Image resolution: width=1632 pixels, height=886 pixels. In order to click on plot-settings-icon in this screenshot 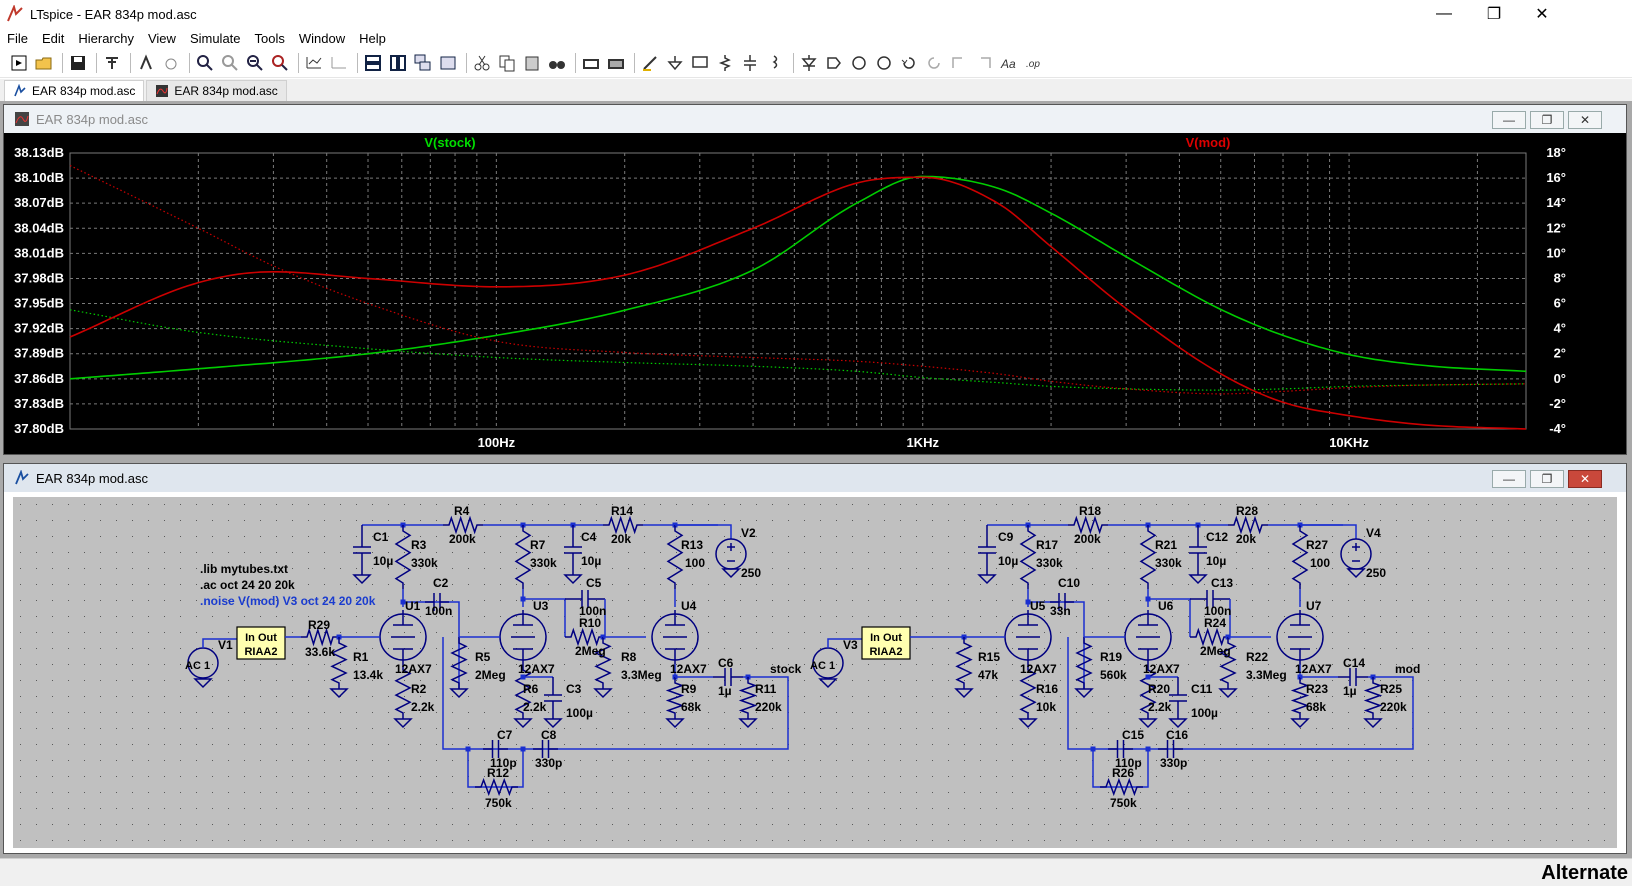, I will do `click(339, 63)`.